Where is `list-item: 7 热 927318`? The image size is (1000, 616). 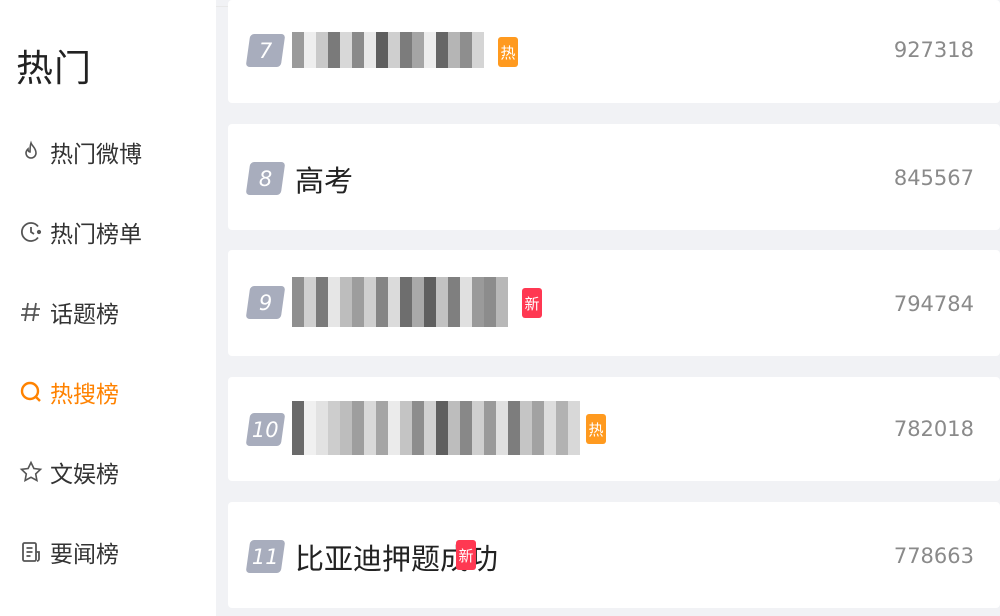
list-item: 7 热 927318 is located at coordinates (614, 51).